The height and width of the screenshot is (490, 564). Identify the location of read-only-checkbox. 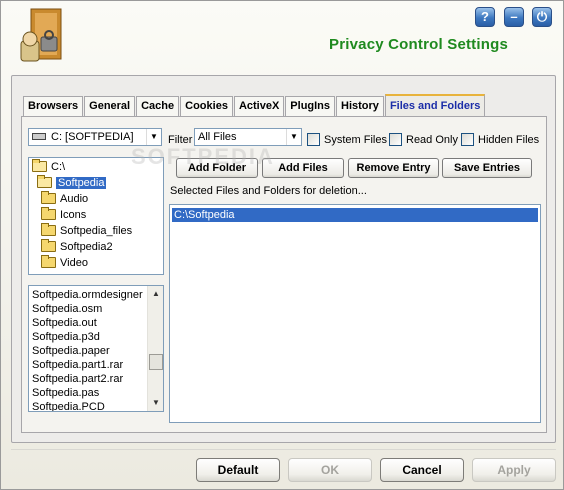
(395, 139).